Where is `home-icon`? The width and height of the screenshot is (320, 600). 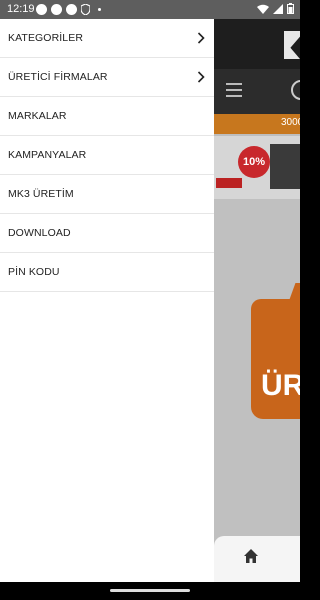
home-icon is located at coordinates (251, 556).